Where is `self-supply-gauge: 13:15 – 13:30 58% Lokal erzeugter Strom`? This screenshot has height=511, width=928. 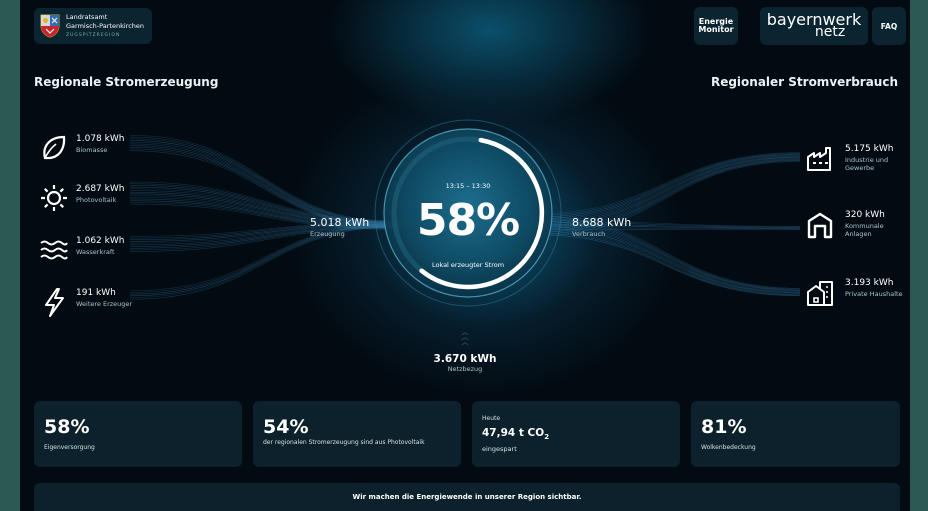
self-supply-gauge: 13:15 – 13:30 58% Lokal erzeugter Strom is located at coordinates (468, 213).